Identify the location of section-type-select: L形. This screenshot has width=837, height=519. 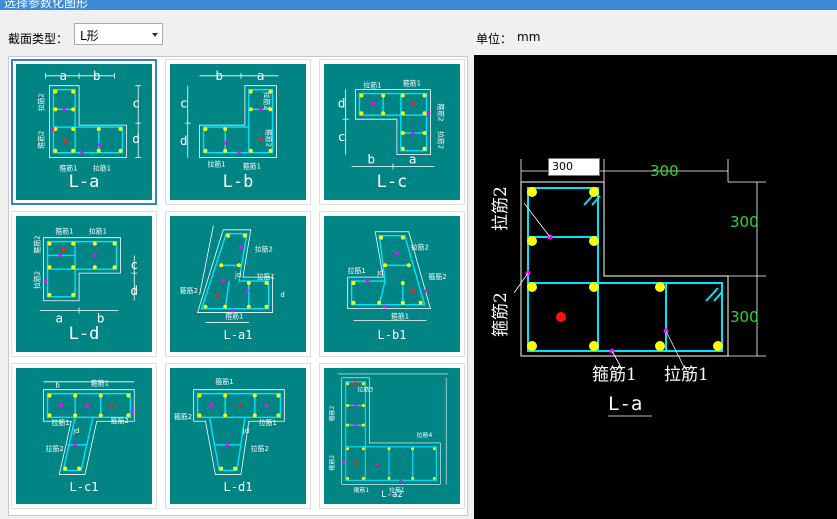
(118, 34).